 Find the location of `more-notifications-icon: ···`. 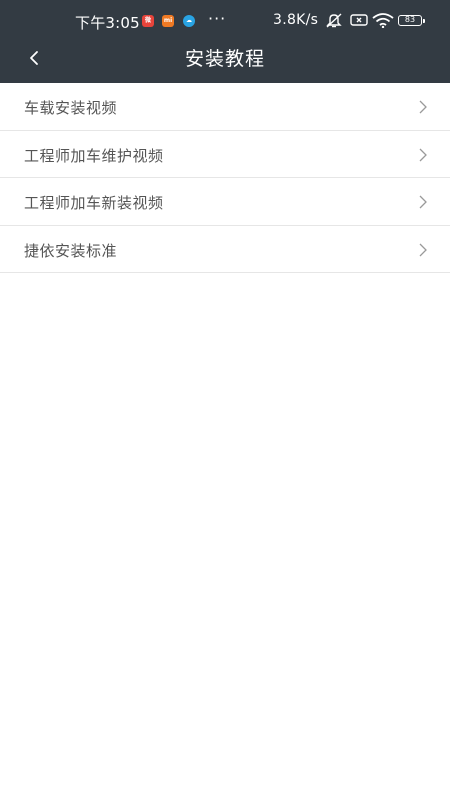

more-notifications-icon: ··· is located at coordinates (217, 18).